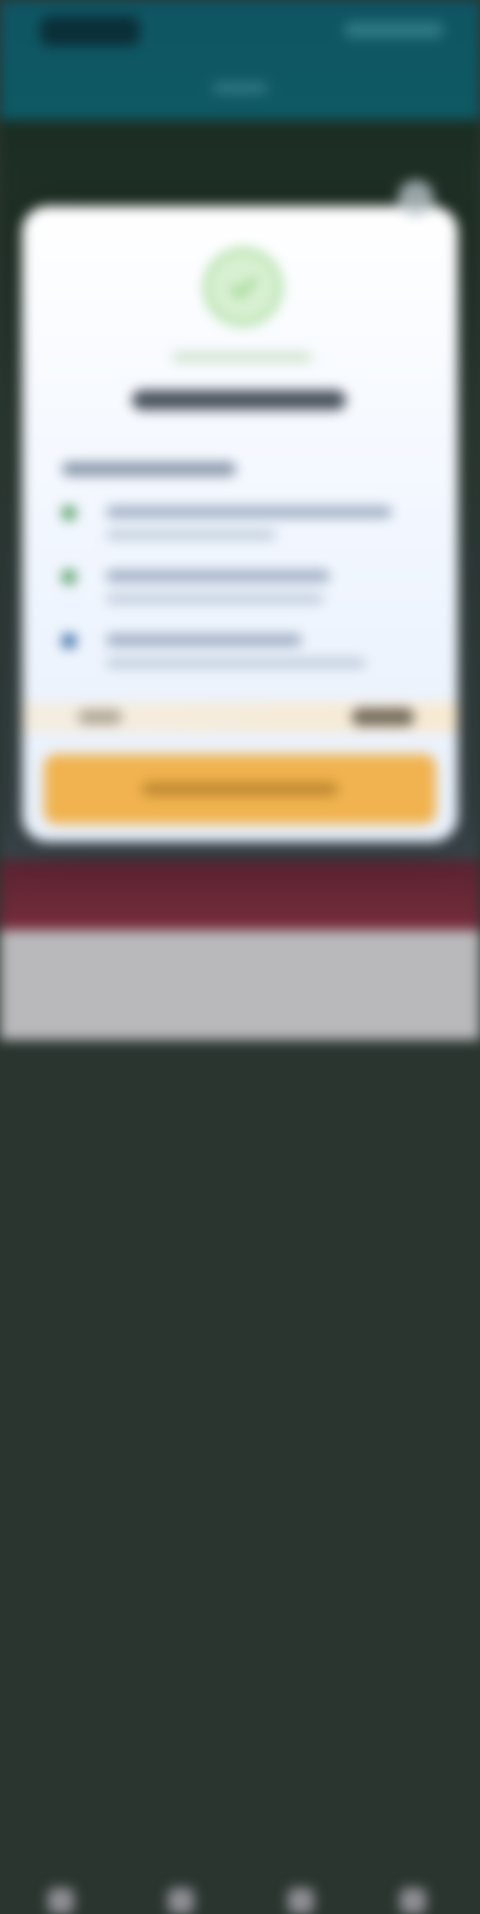 The width and height of the screenshot is (480, 1914). What do you see at coordinates (383, 717) in the screenshot?
I see `price-value` at bounding box center [383, 717].